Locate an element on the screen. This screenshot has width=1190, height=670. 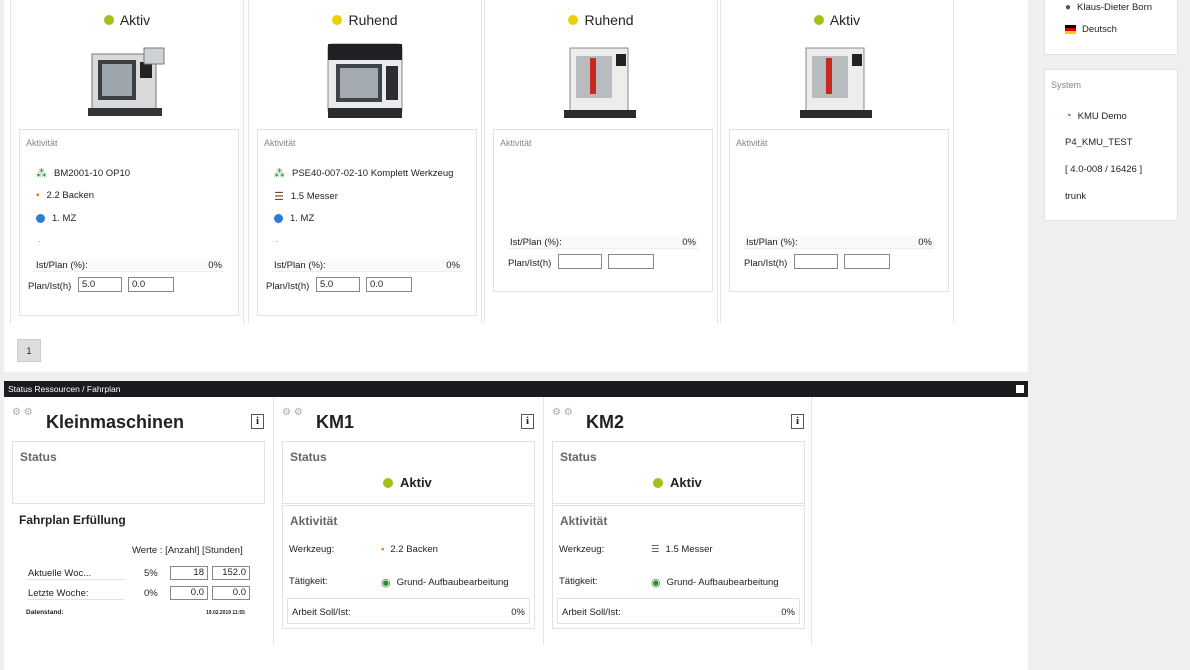
app-logo-icon: ◔ is located at coordinates (1068, 116).